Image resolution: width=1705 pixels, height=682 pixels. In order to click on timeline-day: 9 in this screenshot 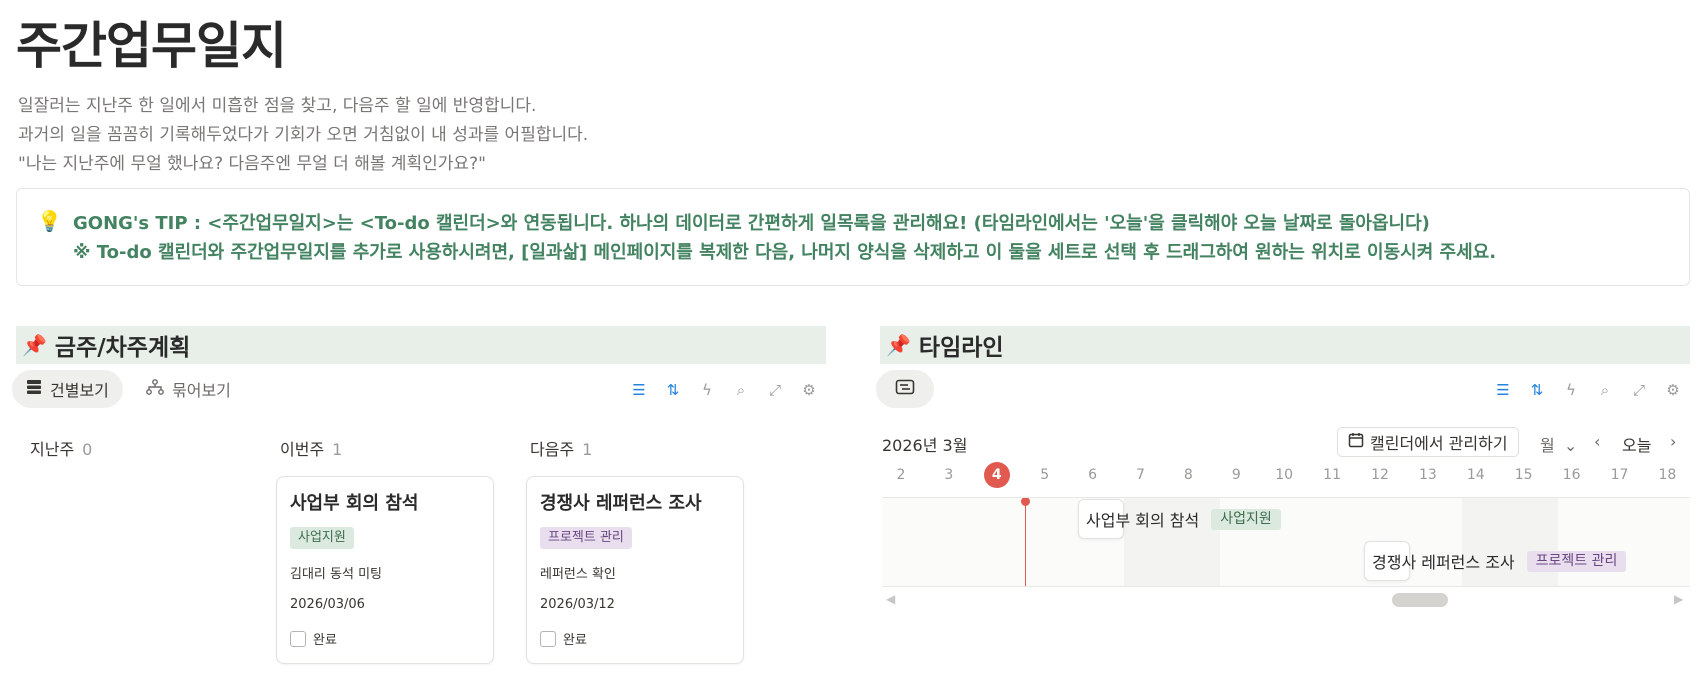, I will do `click(1236, 475)`.